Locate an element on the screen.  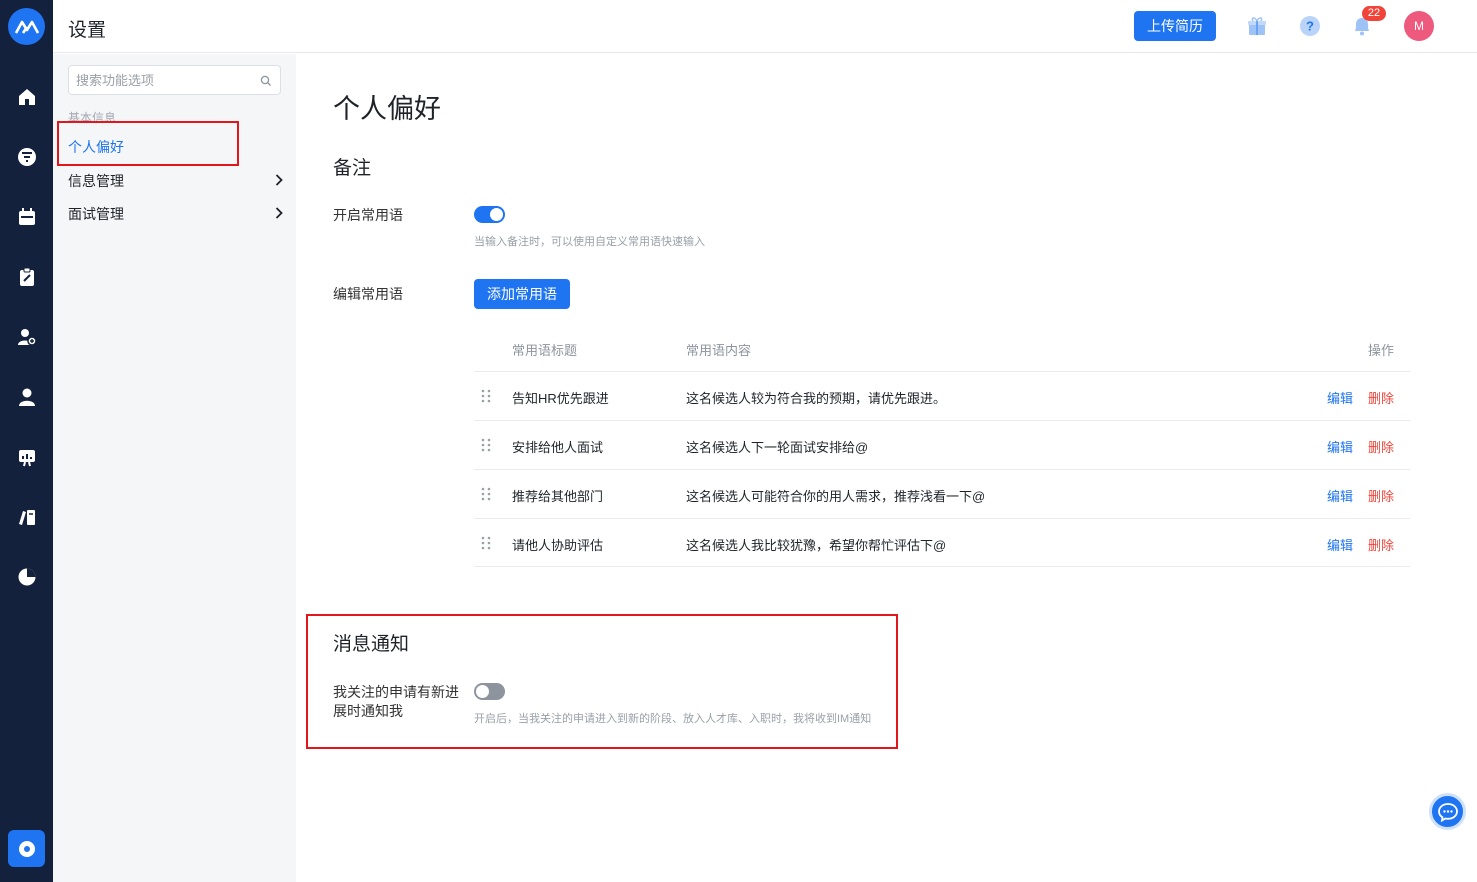
settings-button is located at coordinates (26, 848).